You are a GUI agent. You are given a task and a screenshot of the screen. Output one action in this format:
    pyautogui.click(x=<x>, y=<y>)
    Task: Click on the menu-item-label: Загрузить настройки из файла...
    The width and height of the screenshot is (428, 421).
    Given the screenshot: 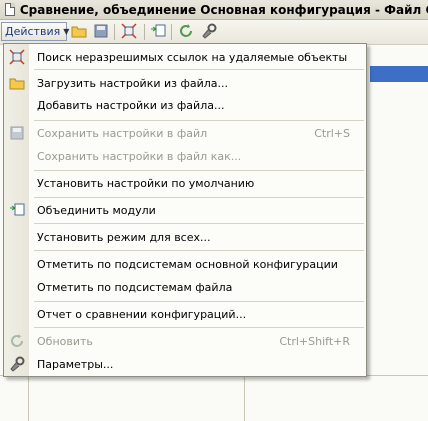 What is the action you would take?
    pyautogui.click(x=133, y=83)
    